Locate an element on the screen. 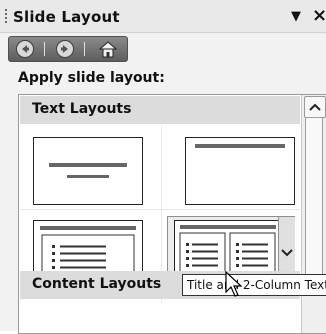 Image resolution: width=326 pixels, height=334 pixels. back-arrow-icon is located at coordinates (25, 49).